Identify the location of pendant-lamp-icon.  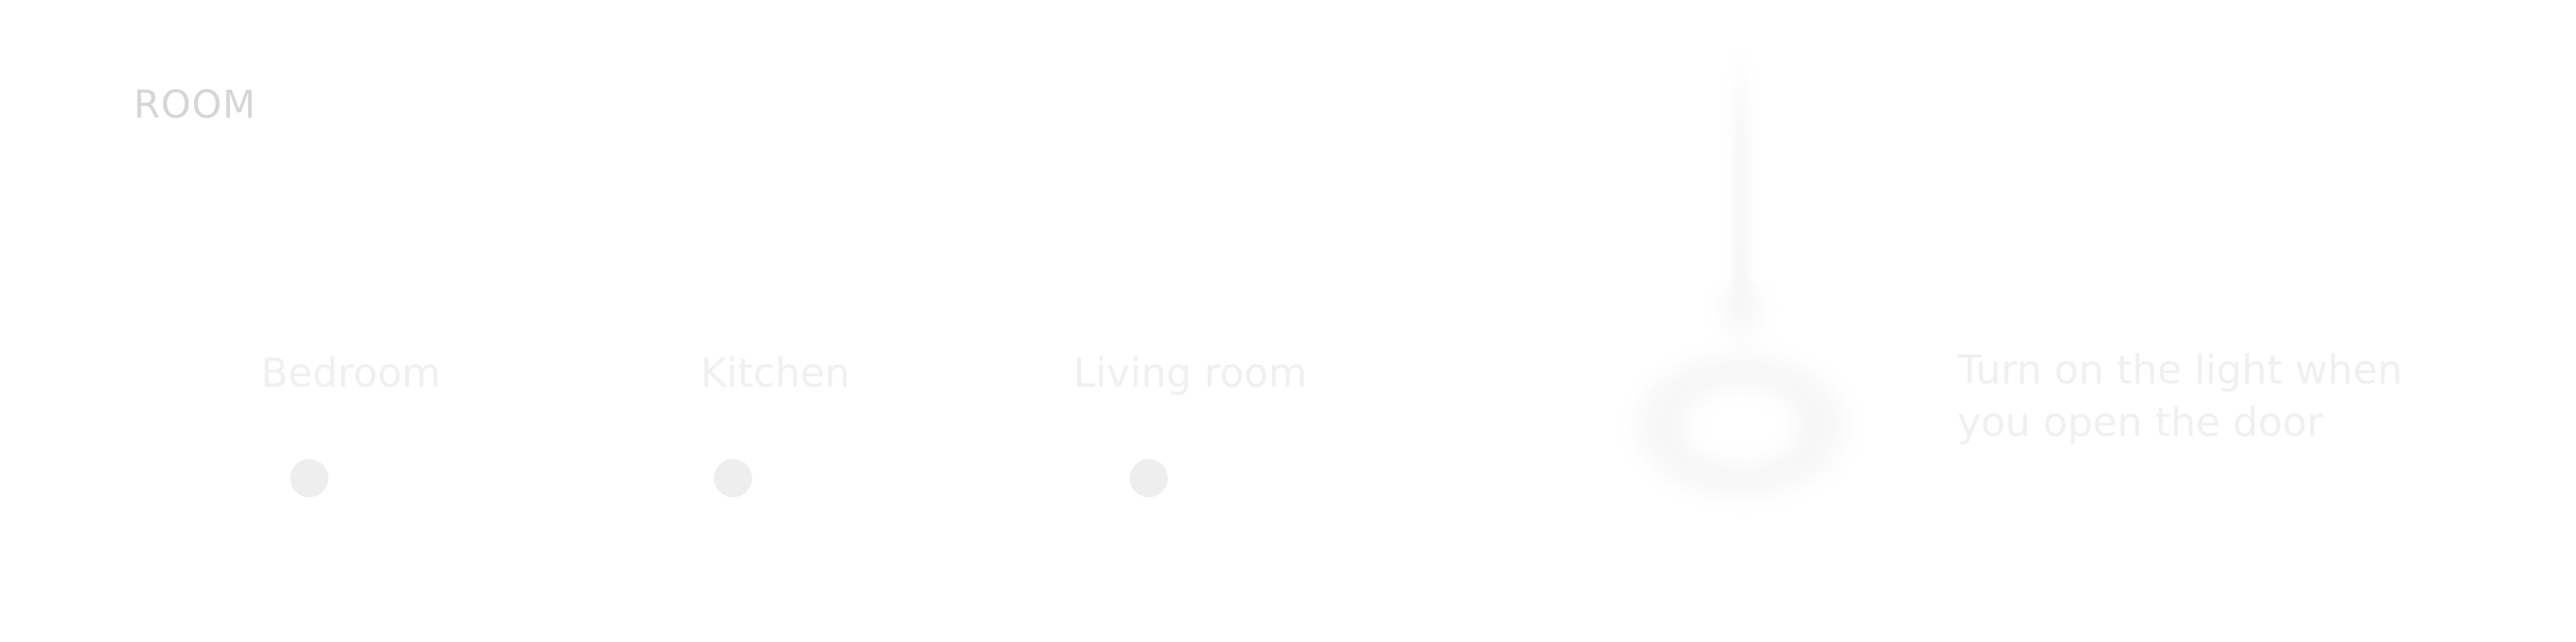
(1741, 278).